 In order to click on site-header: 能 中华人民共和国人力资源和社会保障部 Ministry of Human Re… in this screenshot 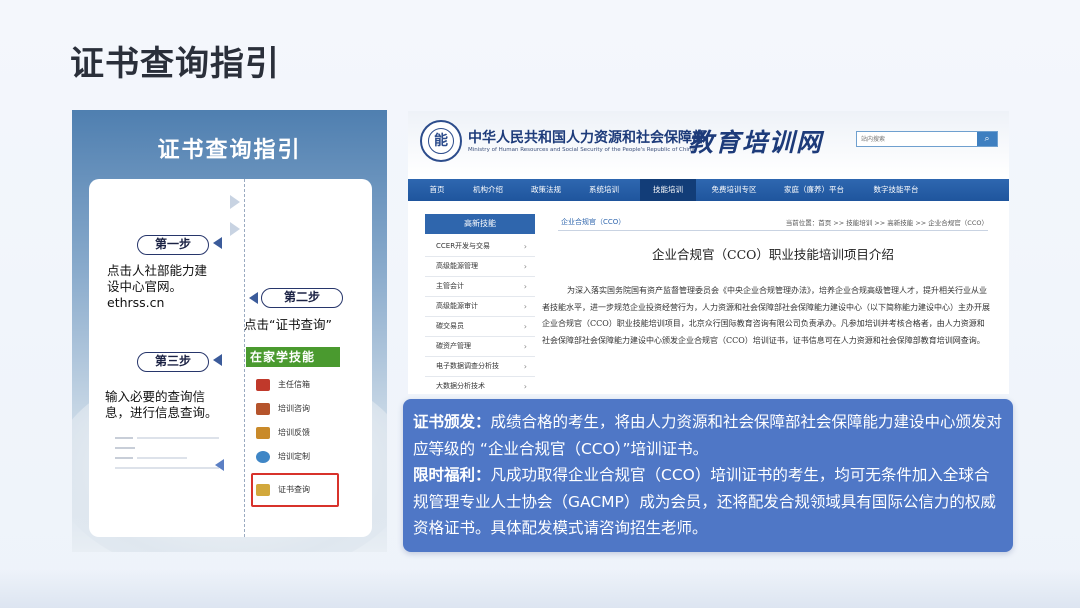, I will do `click(708, 143)`.